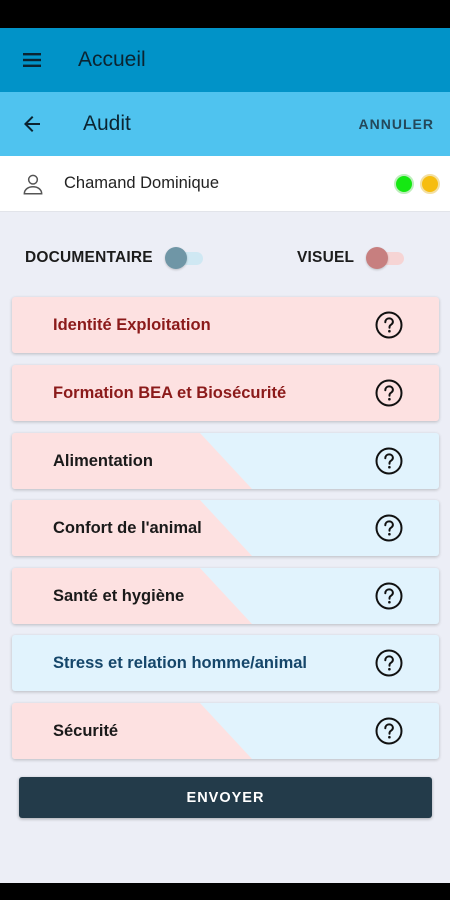 The height and width of the screenshot is (900, 450). Describe the element at coordinates (112, 59) in the screenshot. I see `app-title: Accueil` at that location.